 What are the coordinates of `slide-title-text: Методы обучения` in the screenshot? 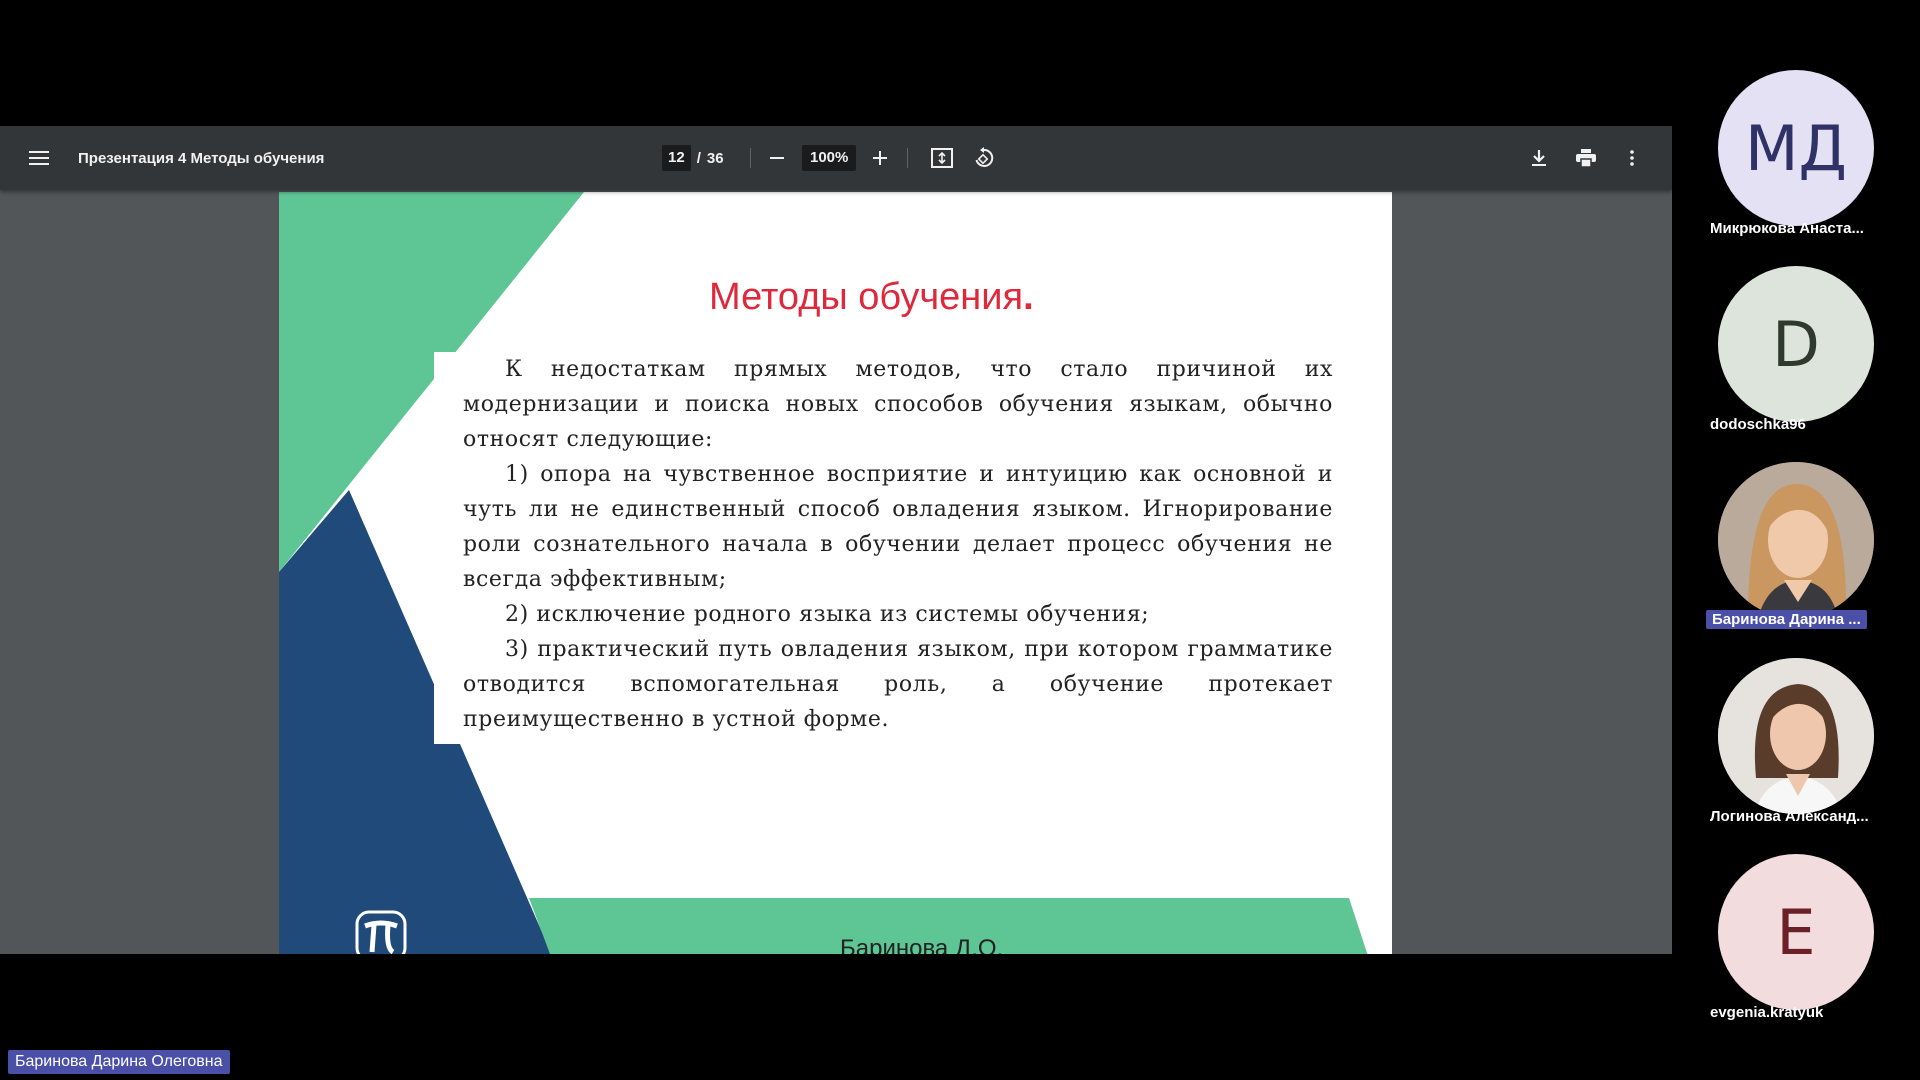 It's located at (866, 297).